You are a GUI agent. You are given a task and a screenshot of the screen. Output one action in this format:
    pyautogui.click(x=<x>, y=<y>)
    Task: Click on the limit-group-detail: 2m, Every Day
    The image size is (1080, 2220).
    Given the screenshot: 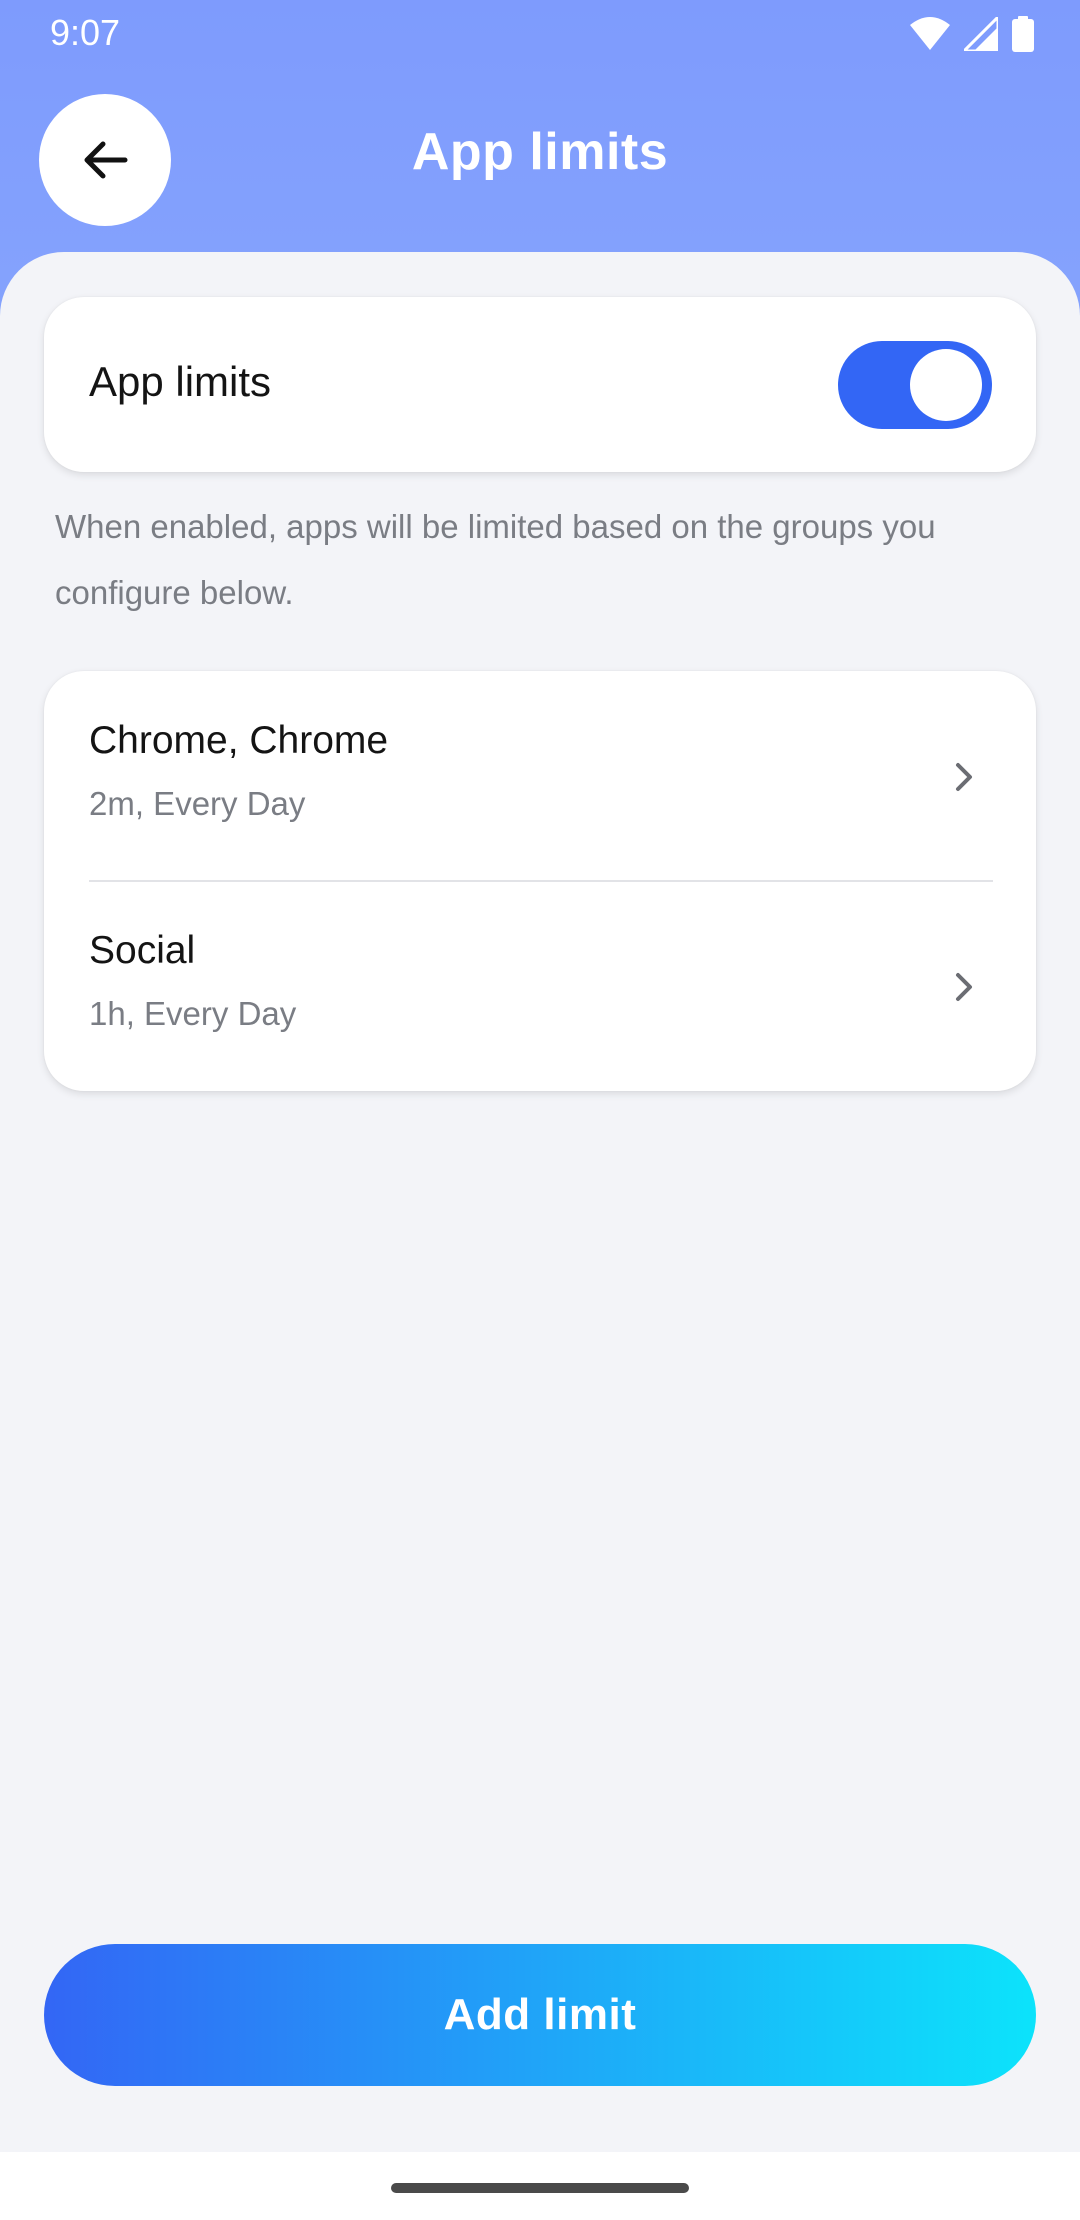 What is the action you would take?
    pyautogui.click(x=197, y=803)
    